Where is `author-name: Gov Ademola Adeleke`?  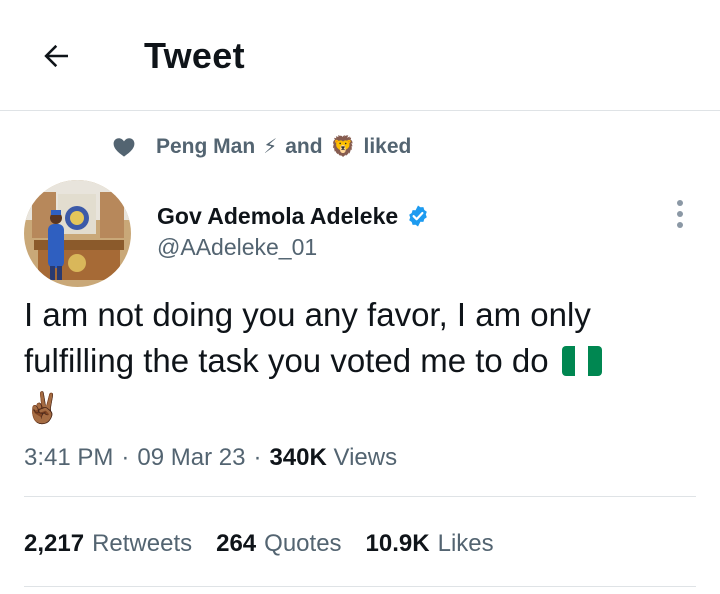 author-name: Gov Ademola Adeleke is located at coordinates (293, 216).